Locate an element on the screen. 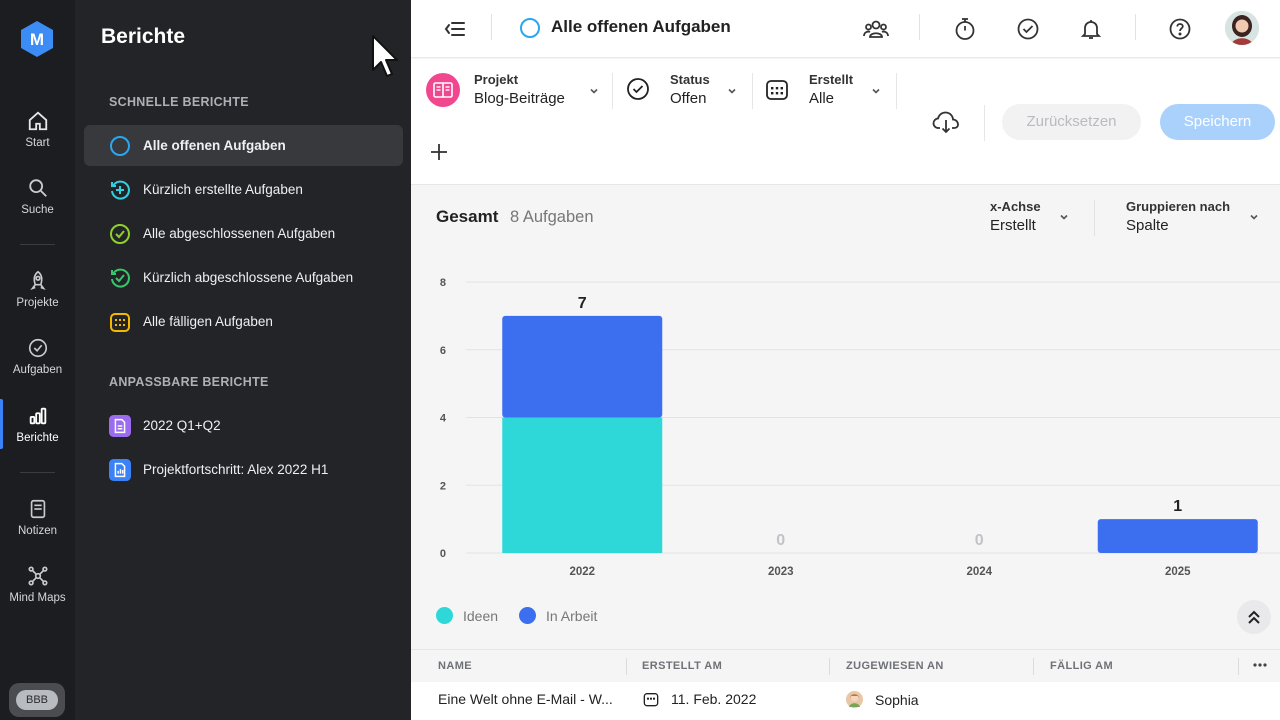  report-project-progress-alex: Projektfortschritt: Alex 2022 H1 is located at coordinates (243, 469).